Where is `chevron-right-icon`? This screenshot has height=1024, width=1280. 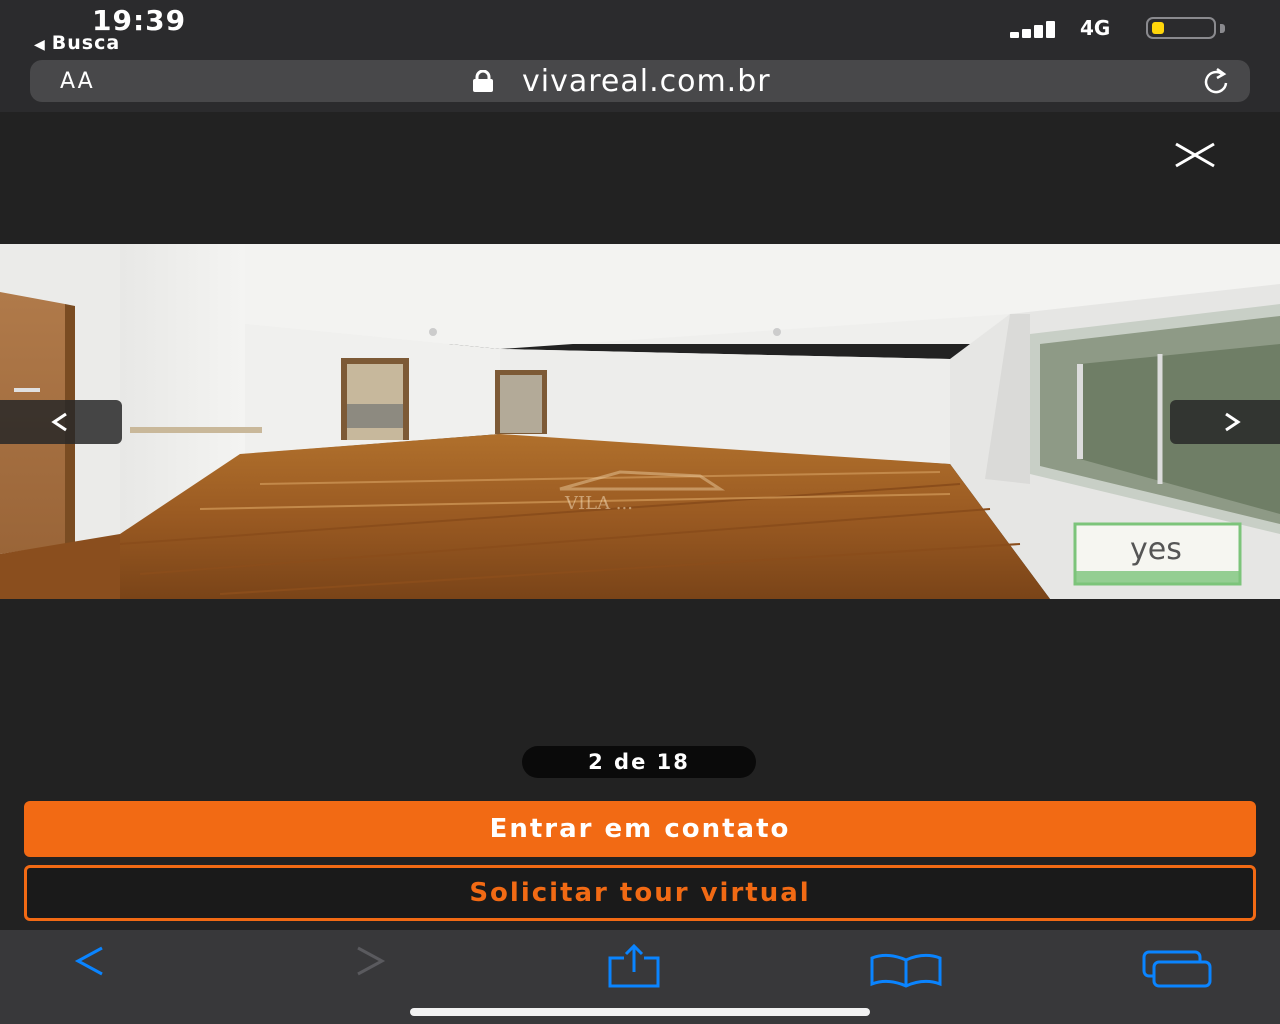
chevron-right-icon is located at coordinates (1233, 422).